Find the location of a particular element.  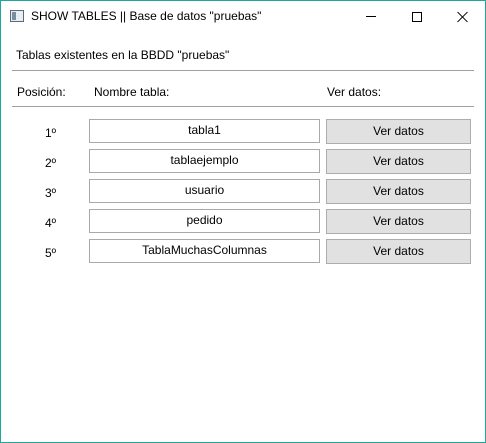

minimize-button is located at coordinates (371, 16).